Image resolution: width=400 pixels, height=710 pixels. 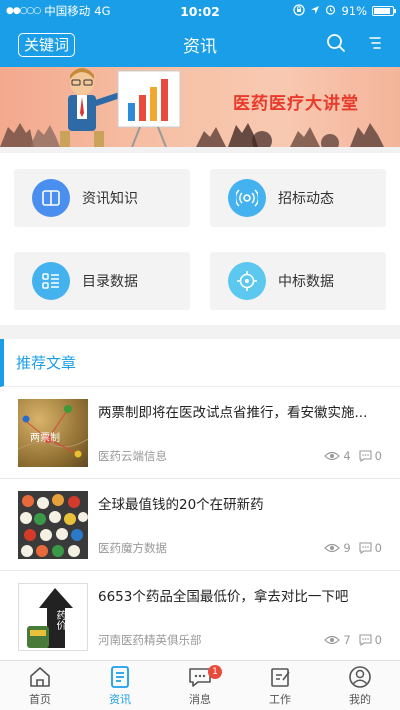 What do you see at coordinates (306, 199) in the screenshot?
I see `menu-label: 招标动态` at bounding box center [306, 199].